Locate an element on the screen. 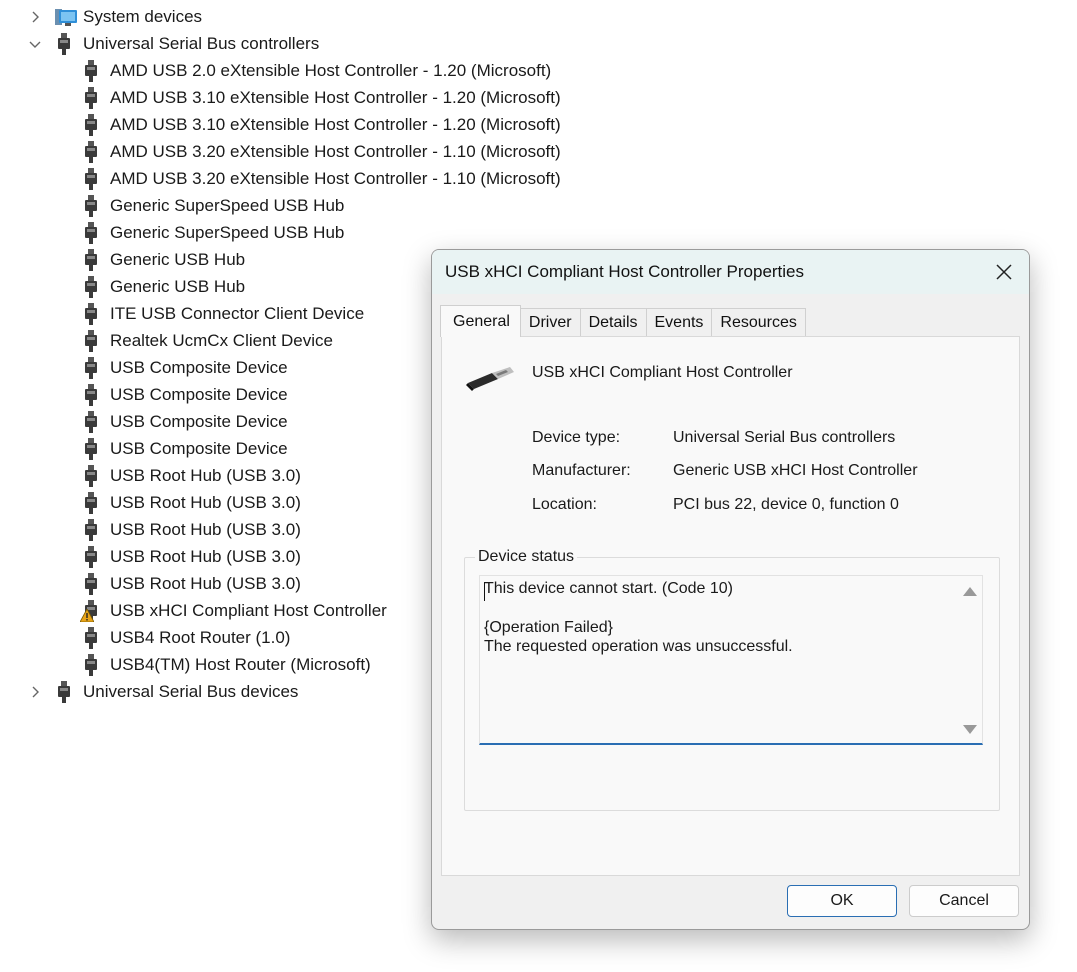 The image size is (1077, 972). tab-general: General is located at coordinates (480, 321).